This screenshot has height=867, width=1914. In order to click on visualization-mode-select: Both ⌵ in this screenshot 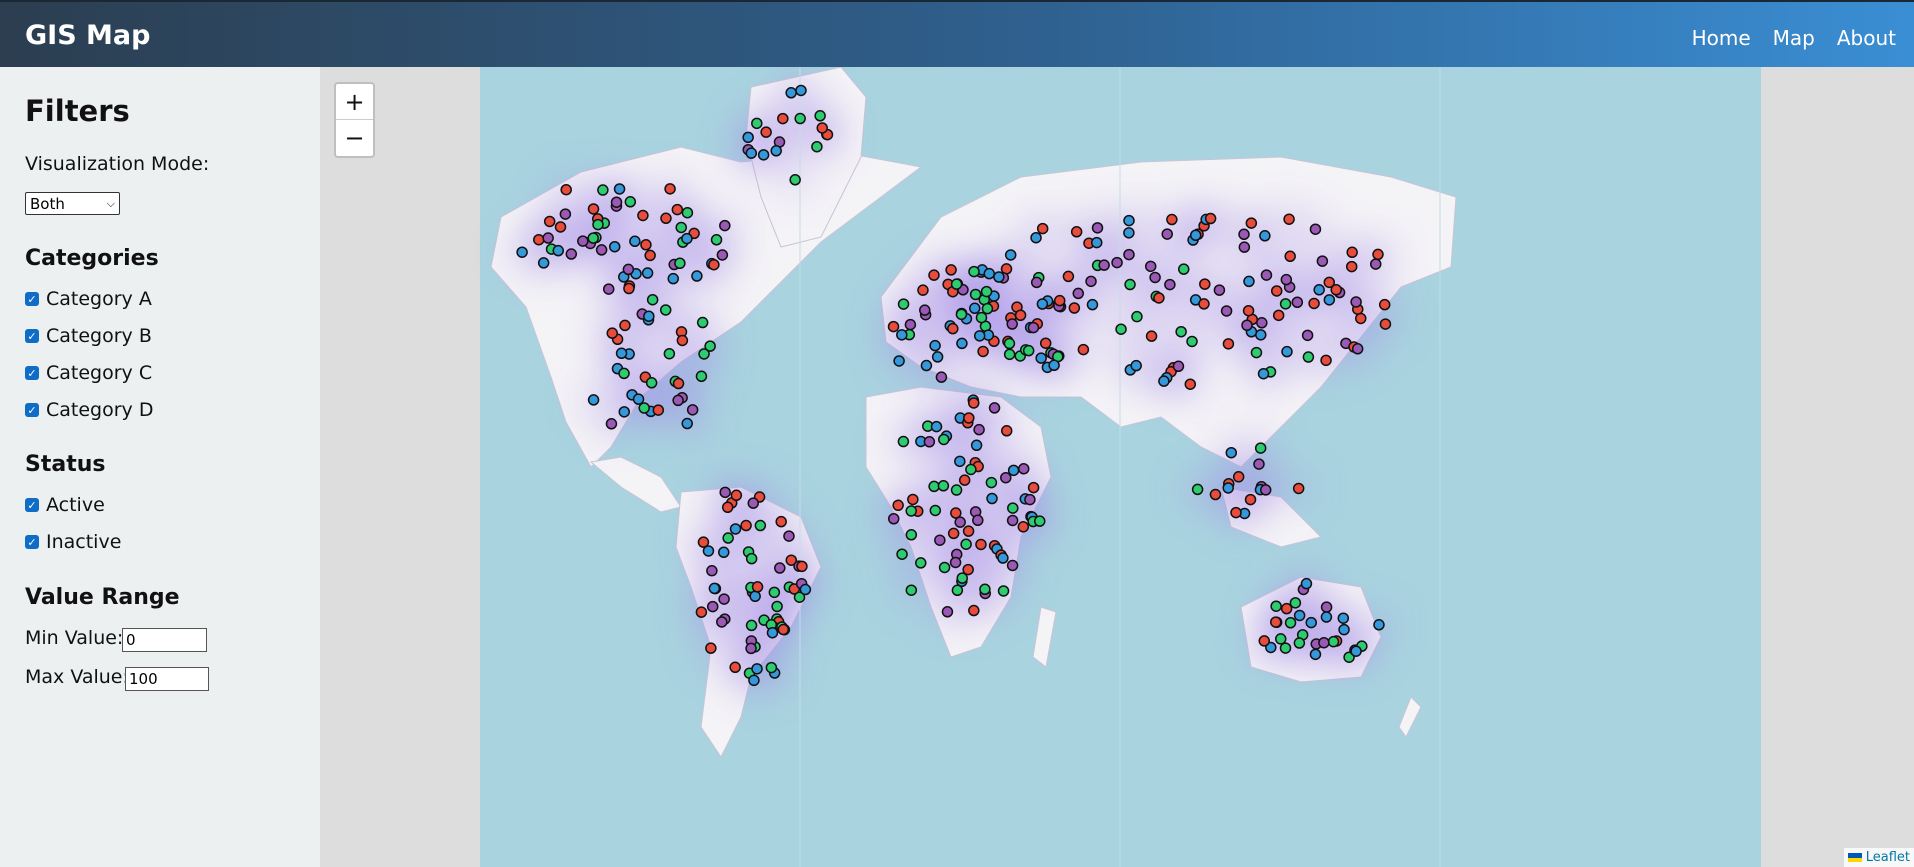, I will do `click(72, 203)`.